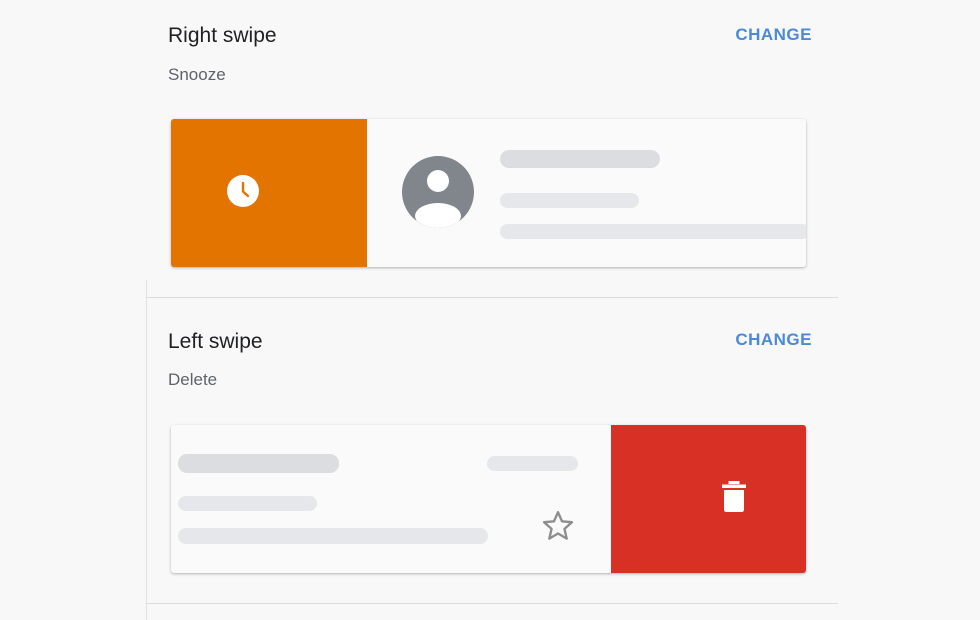  What do you see at coordinates (197, 74) in the screenshot?
I see `right-swipe-action-label: Snooze` at bounding box center [197, 74].